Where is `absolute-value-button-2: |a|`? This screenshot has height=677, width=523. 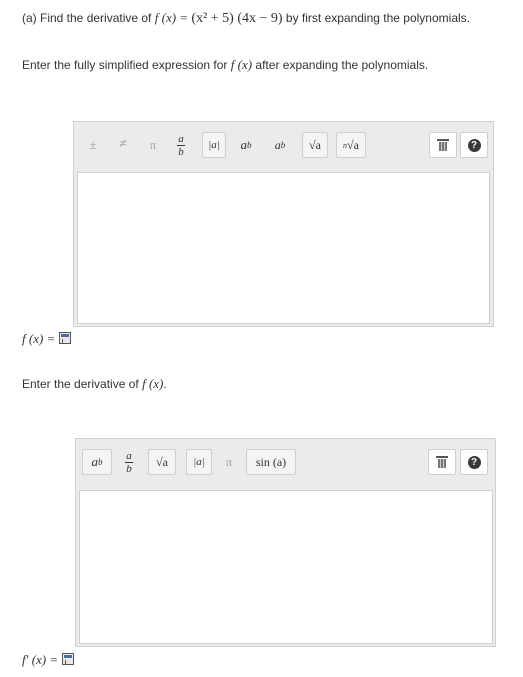 absolute-value-button-2: |a| is located at coordinates (199, 462).